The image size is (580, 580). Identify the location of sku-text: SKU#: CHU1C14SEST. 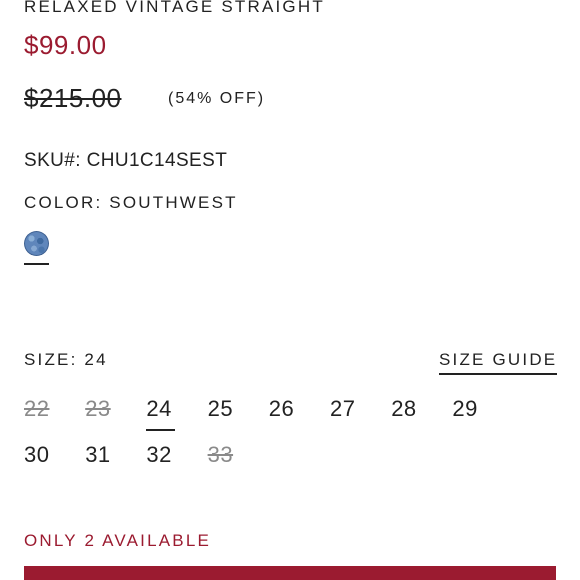
(126, 160).